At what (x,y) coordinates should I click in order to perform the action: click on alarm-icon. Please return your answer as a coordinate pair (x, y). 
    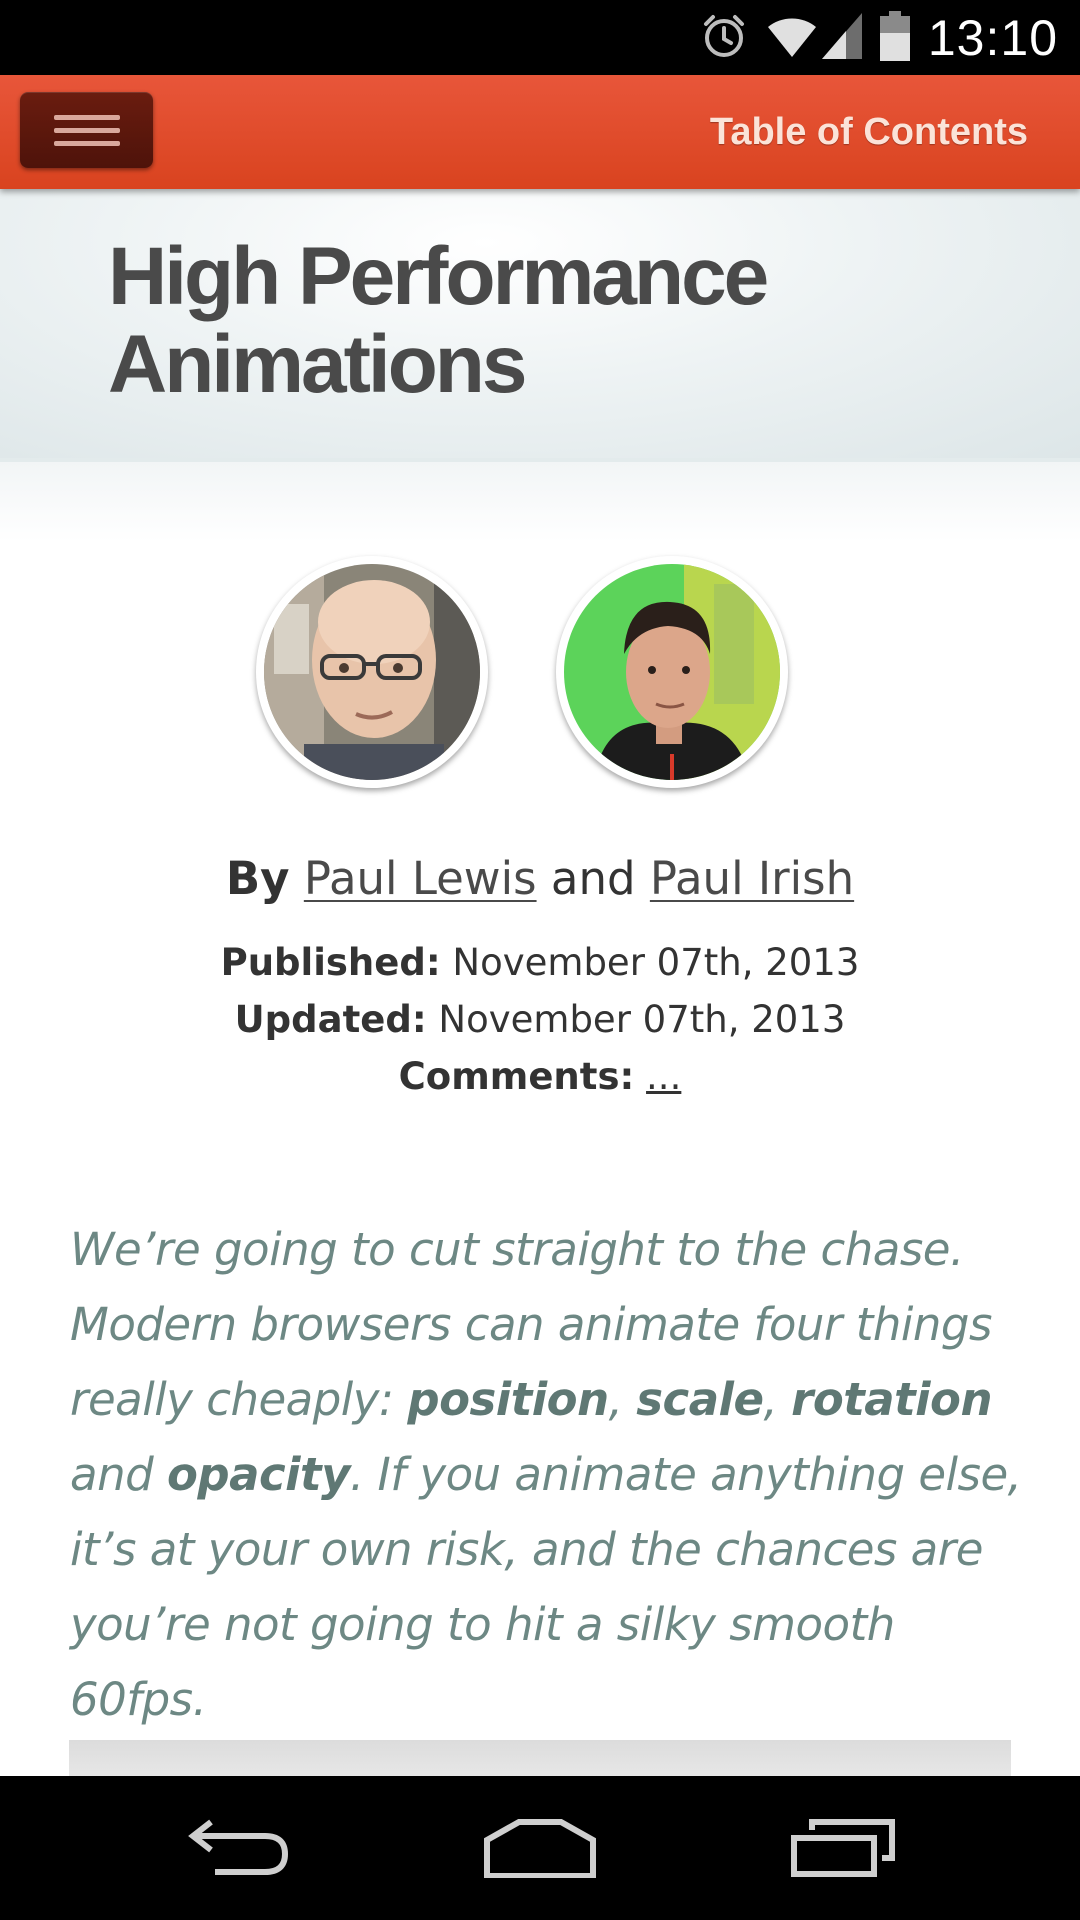
    Looking at the image, I should click on (724, 38).